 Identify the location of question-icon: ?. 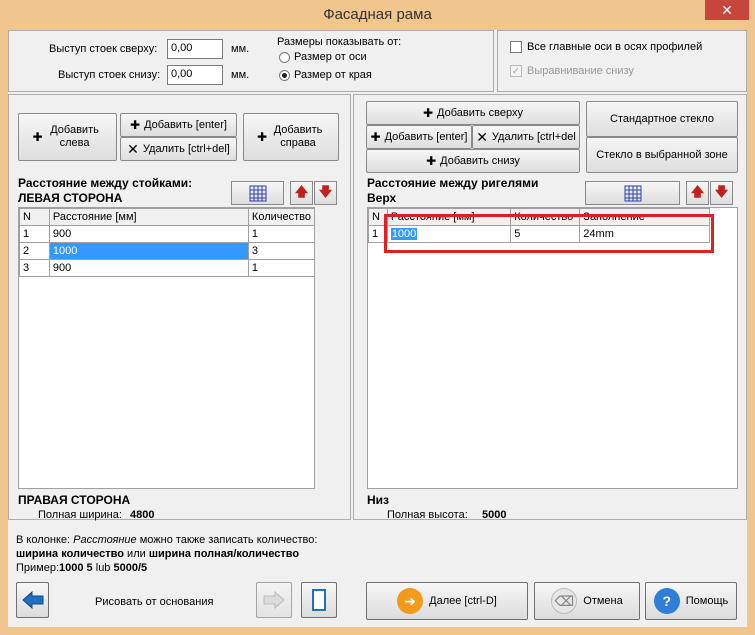
(666, 601).